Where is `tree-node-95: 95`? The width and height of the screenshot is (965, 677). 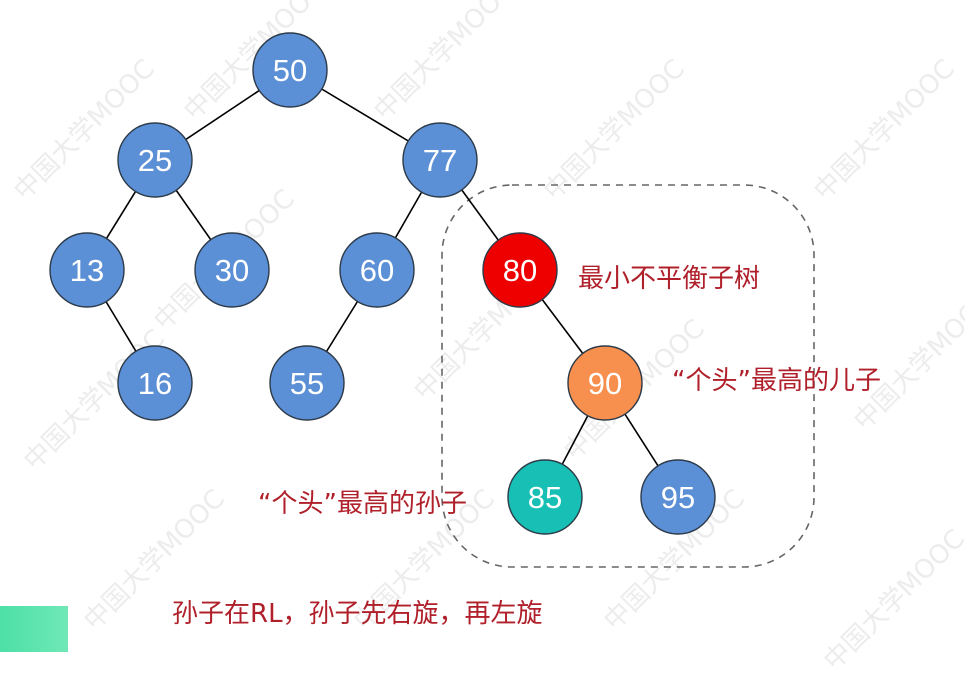
tree-node-95: 95 is located at coordinates (678, 497).